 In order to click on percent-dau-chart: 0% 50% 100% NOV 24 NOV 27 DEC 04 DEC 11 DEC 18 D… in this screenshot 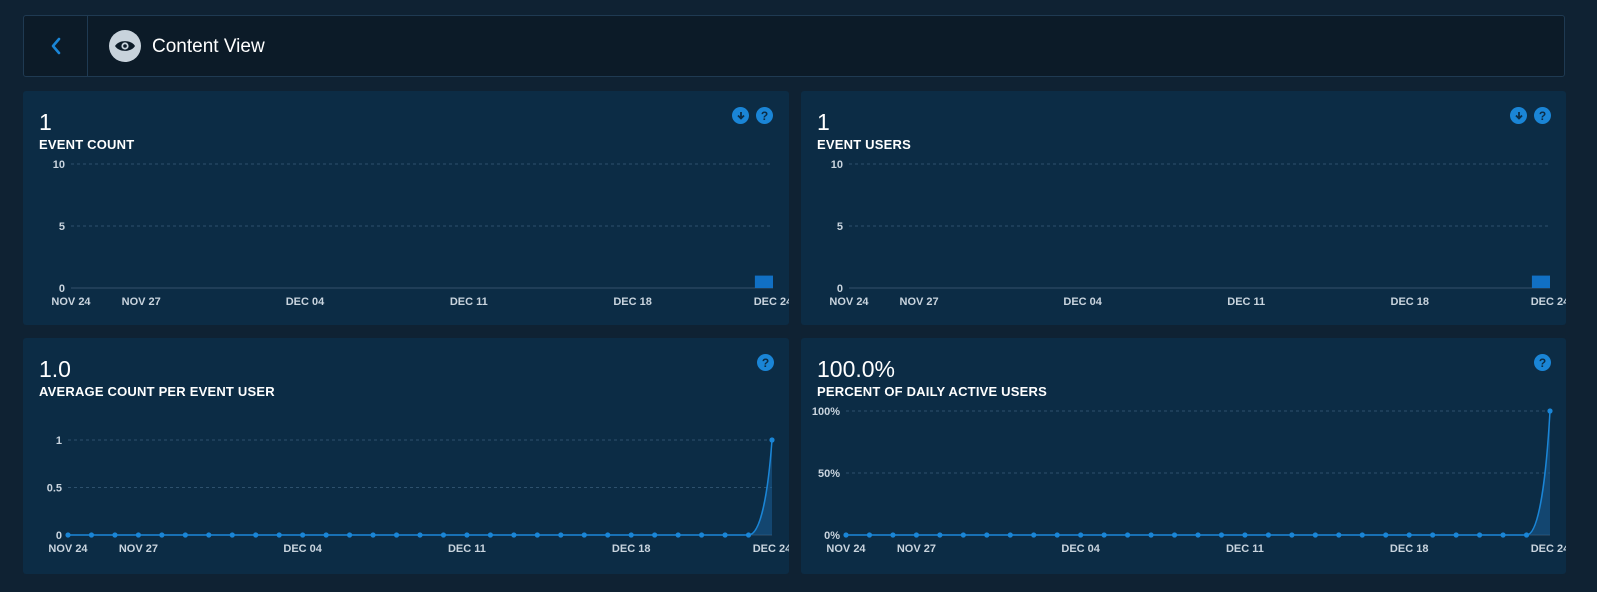, I will do `click(1189, 480)`.